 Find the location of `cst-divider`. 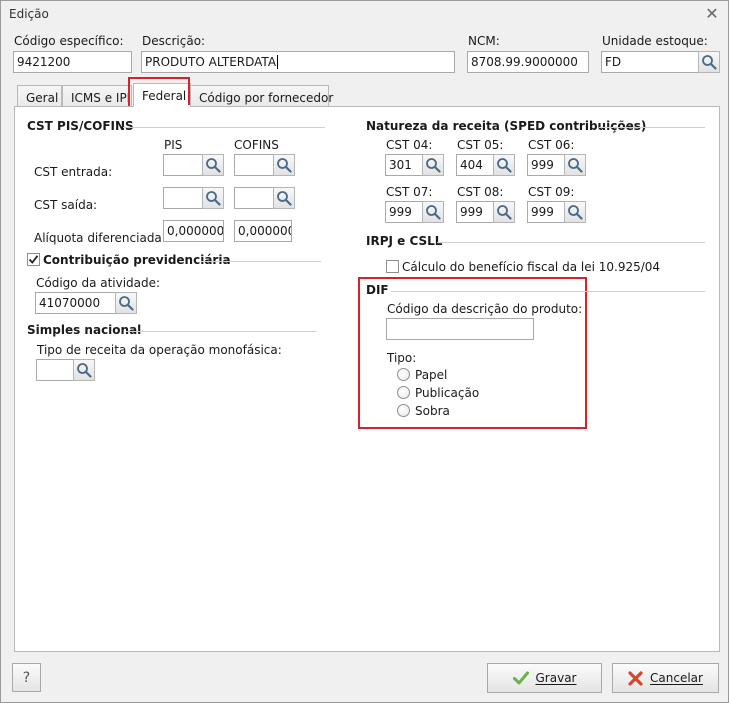

cst-divider is located at coordinates (224, 127).